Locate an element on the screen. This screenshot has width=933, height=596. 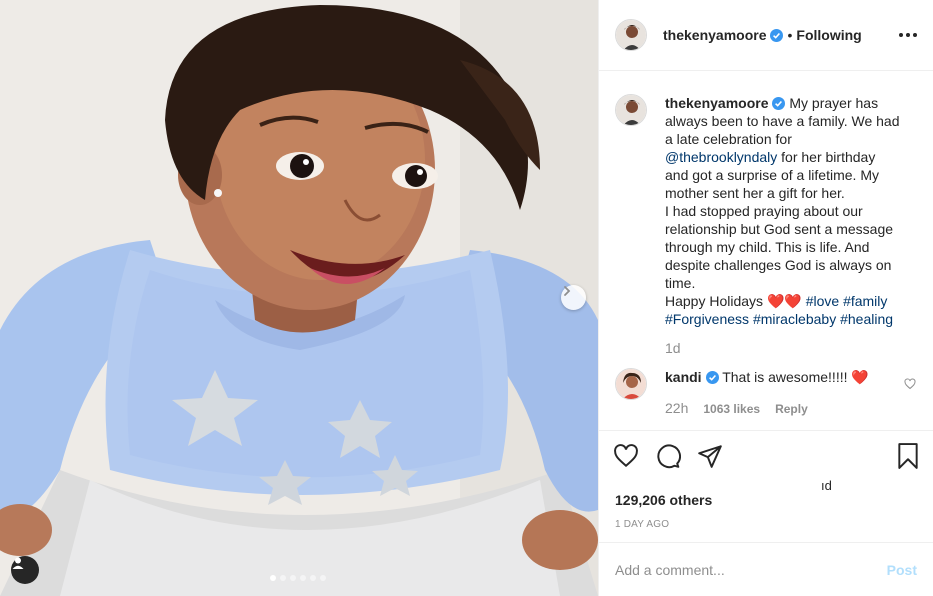
comment-composer: Post is located at coordinates (766, 569).